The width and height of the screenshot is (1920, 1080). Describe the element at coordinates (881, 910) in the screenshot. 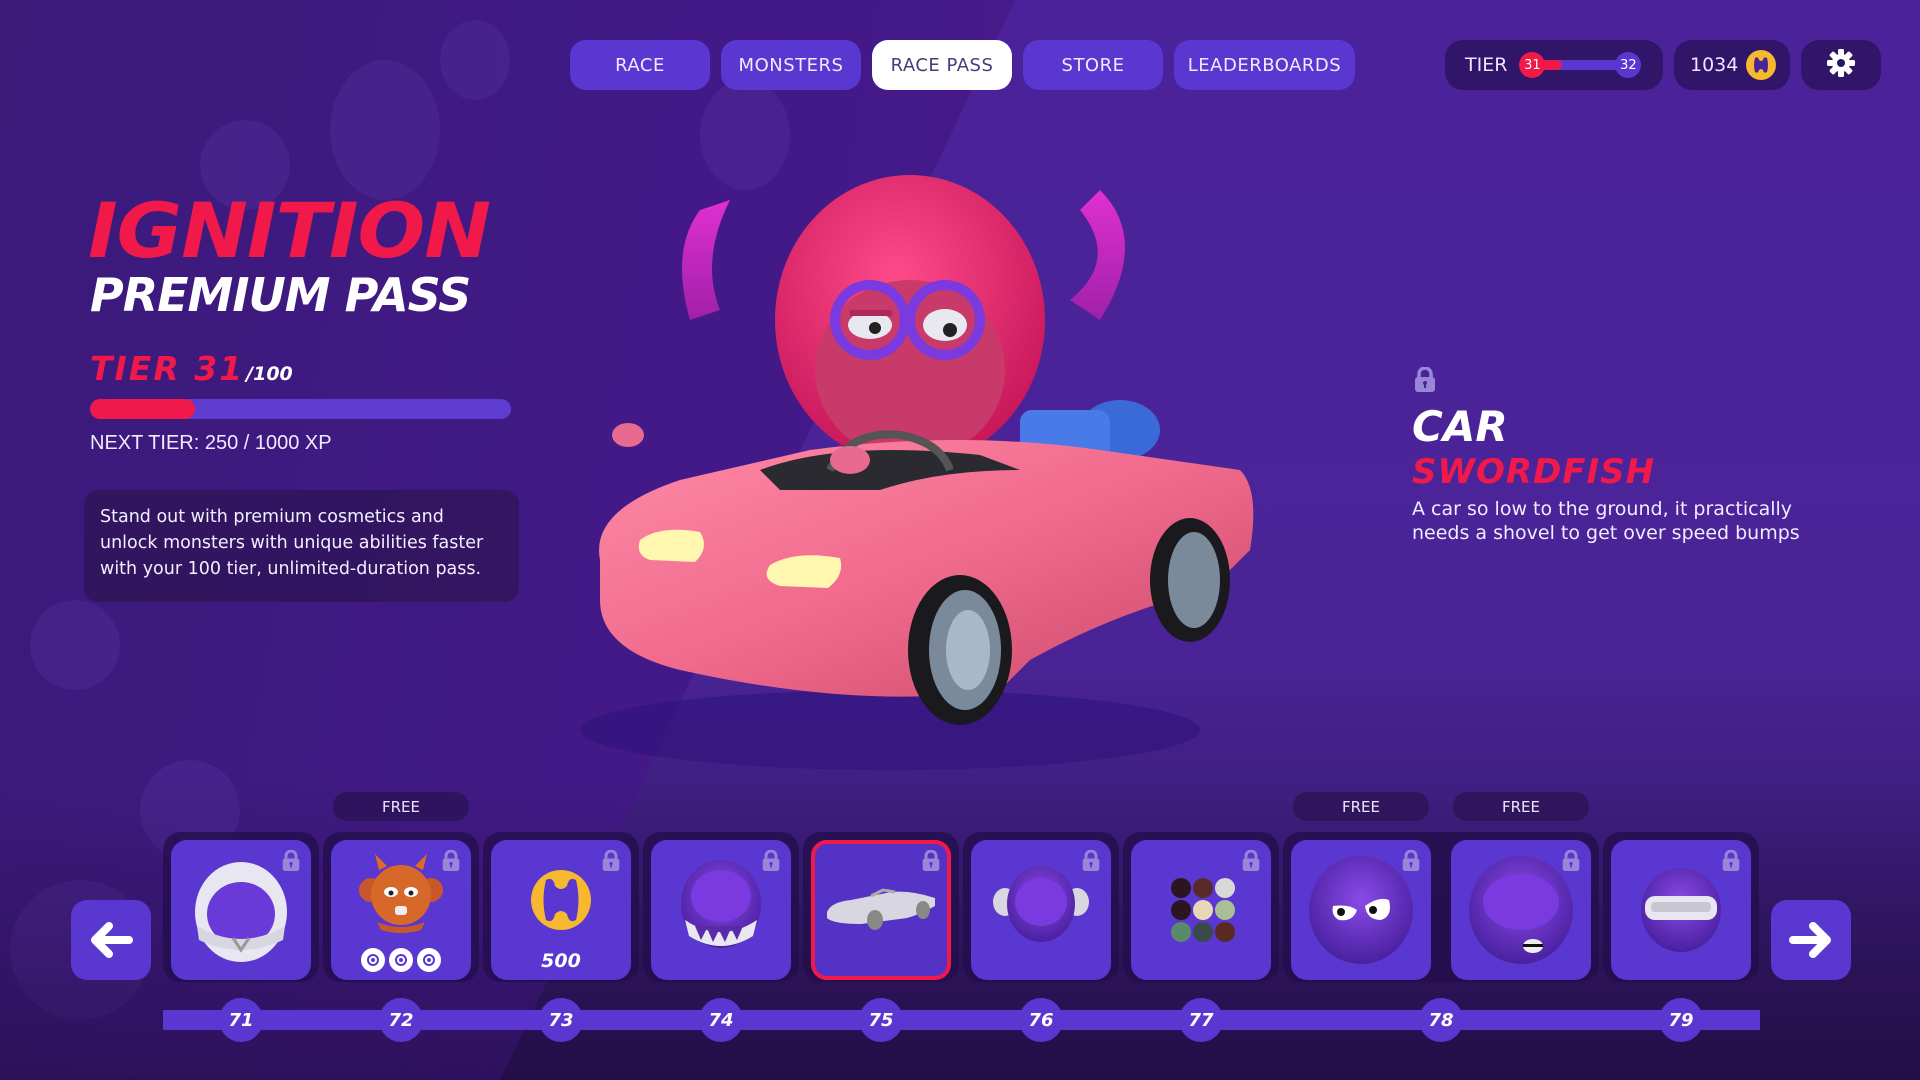

I see `reward-card-car` at that location.